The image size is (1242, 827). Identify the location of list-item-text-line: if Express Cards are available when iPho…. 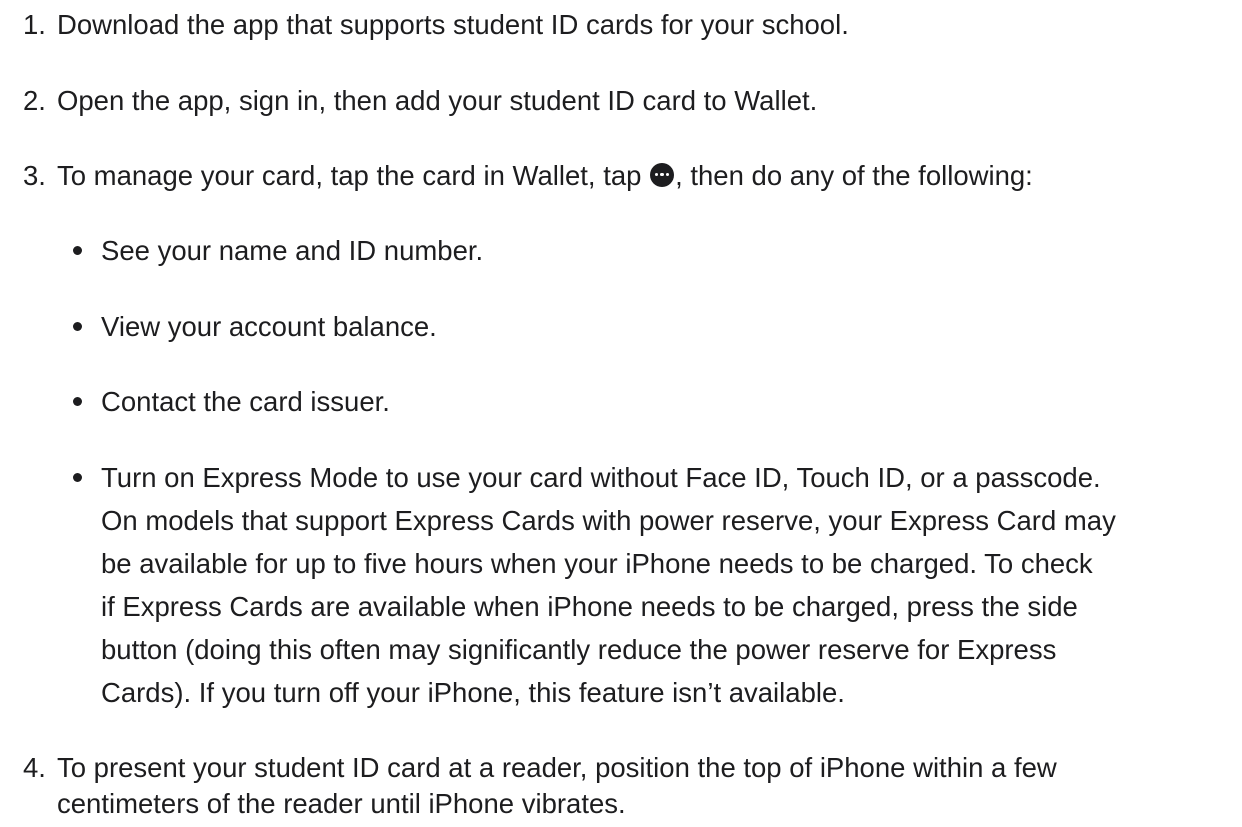
(589, 606).